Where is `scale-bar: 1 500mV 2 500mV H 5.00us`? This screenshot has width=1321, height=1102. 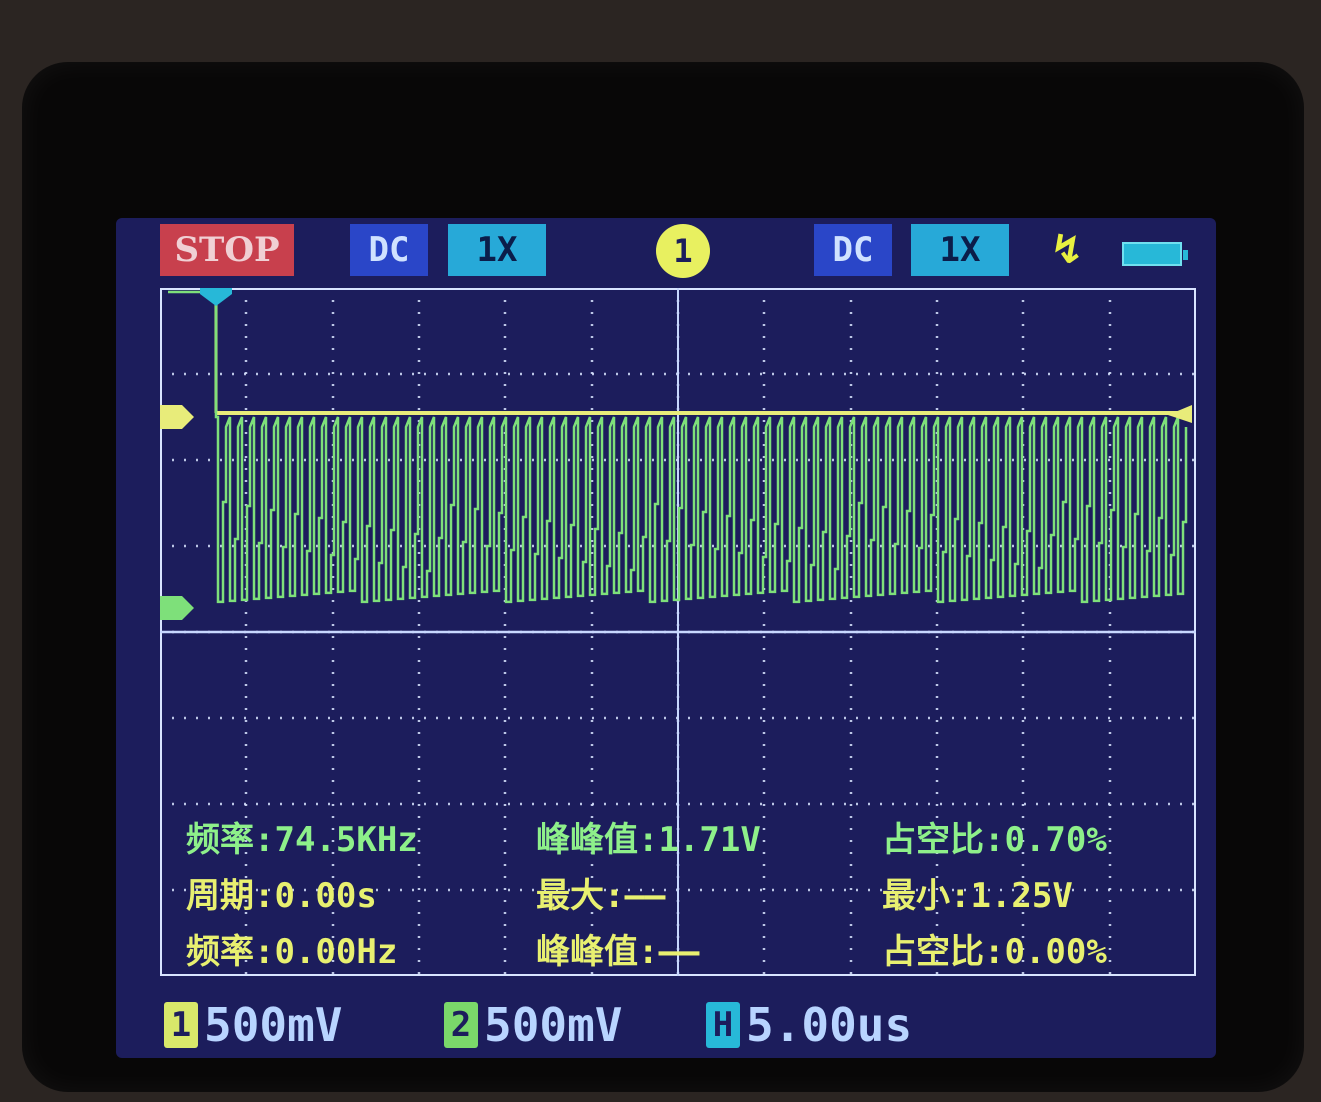 scale-bar: 1 500mV 2 500mV H 5.00us is located at coordinates (680, 1025).